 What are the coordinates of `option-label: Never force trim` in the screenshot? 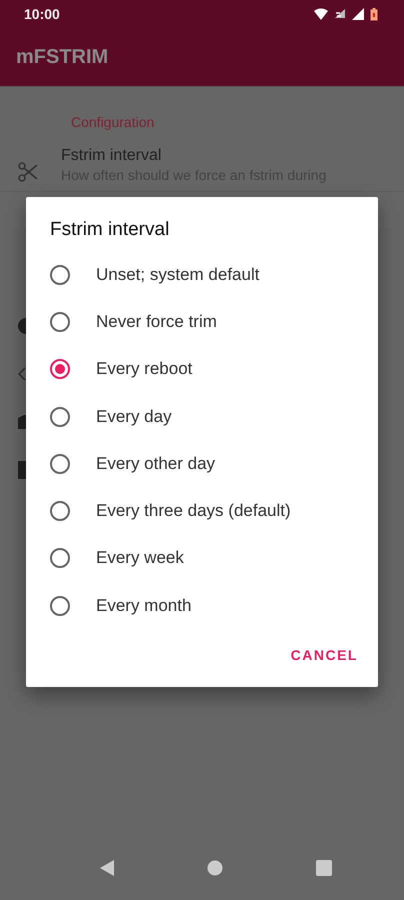 It's located at (156, 322).